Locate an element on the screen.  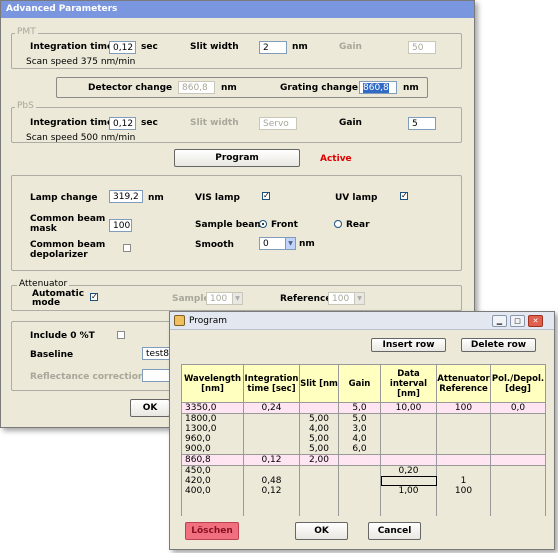
rear-radio is located at coordinates (338, 224).